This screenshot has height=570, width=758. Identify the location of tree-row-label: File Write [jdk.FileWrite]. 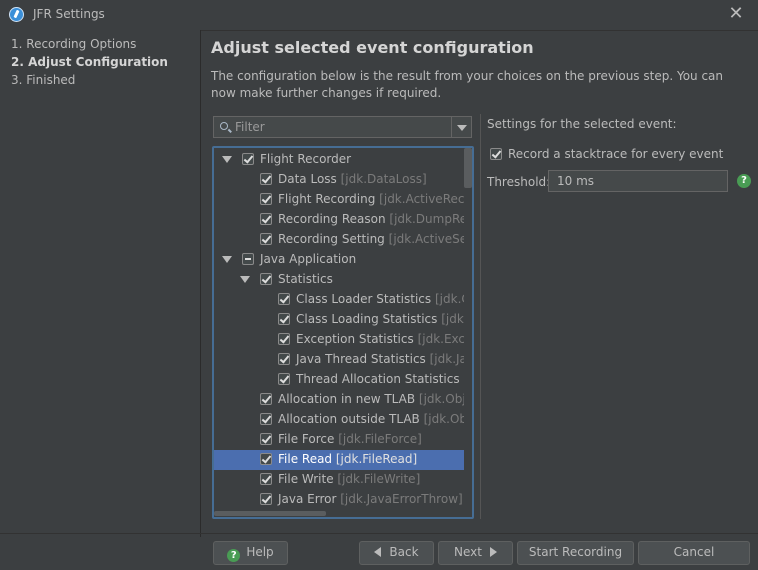
(349, 479).